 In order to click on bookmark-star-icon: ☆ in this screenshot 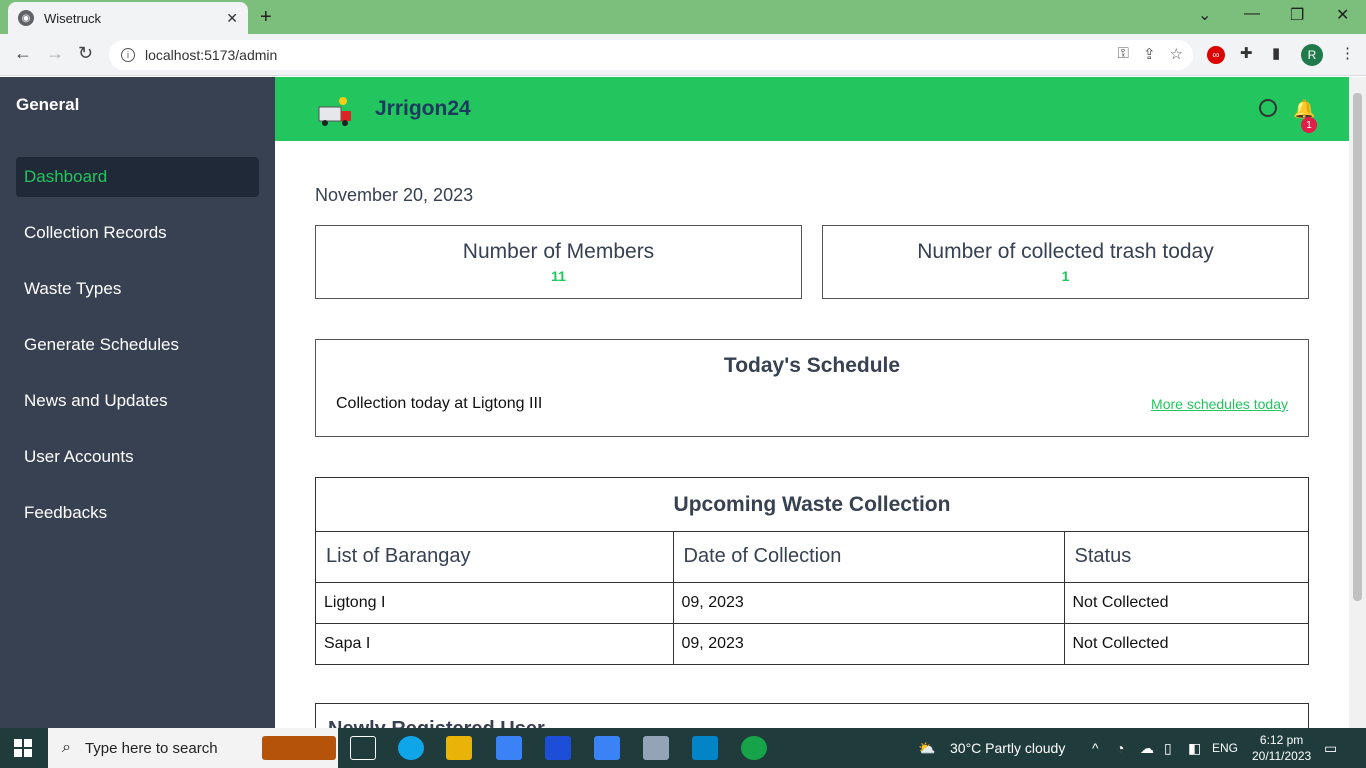, I will do `click(1176, 54)`.